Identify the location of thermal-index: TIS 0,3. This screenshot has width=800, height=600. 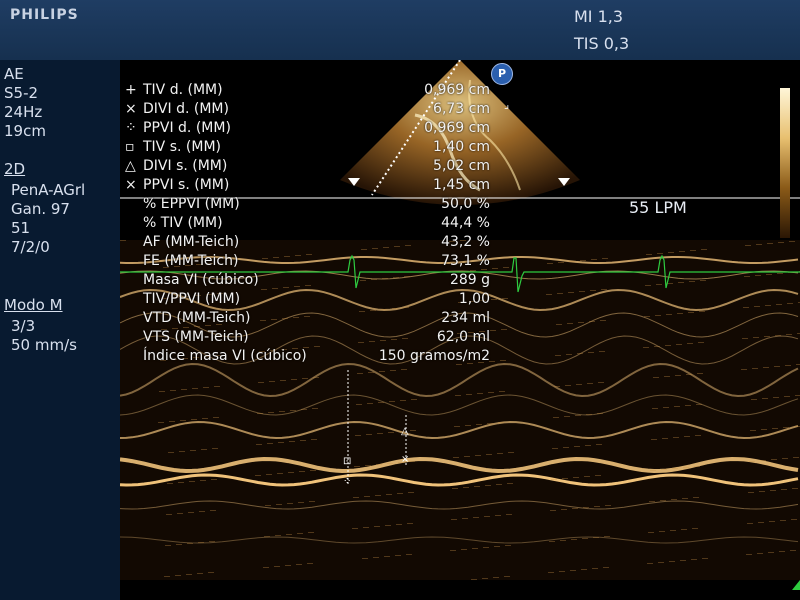
(602, 43).